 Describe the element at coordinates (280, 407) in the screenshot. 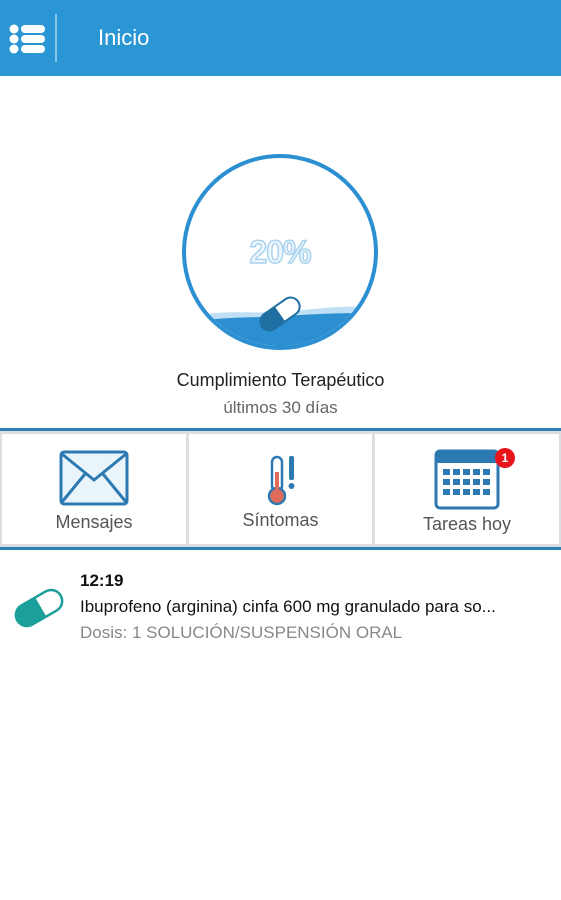

I see `compliance-subtitle: últimos 30 días` at that location.